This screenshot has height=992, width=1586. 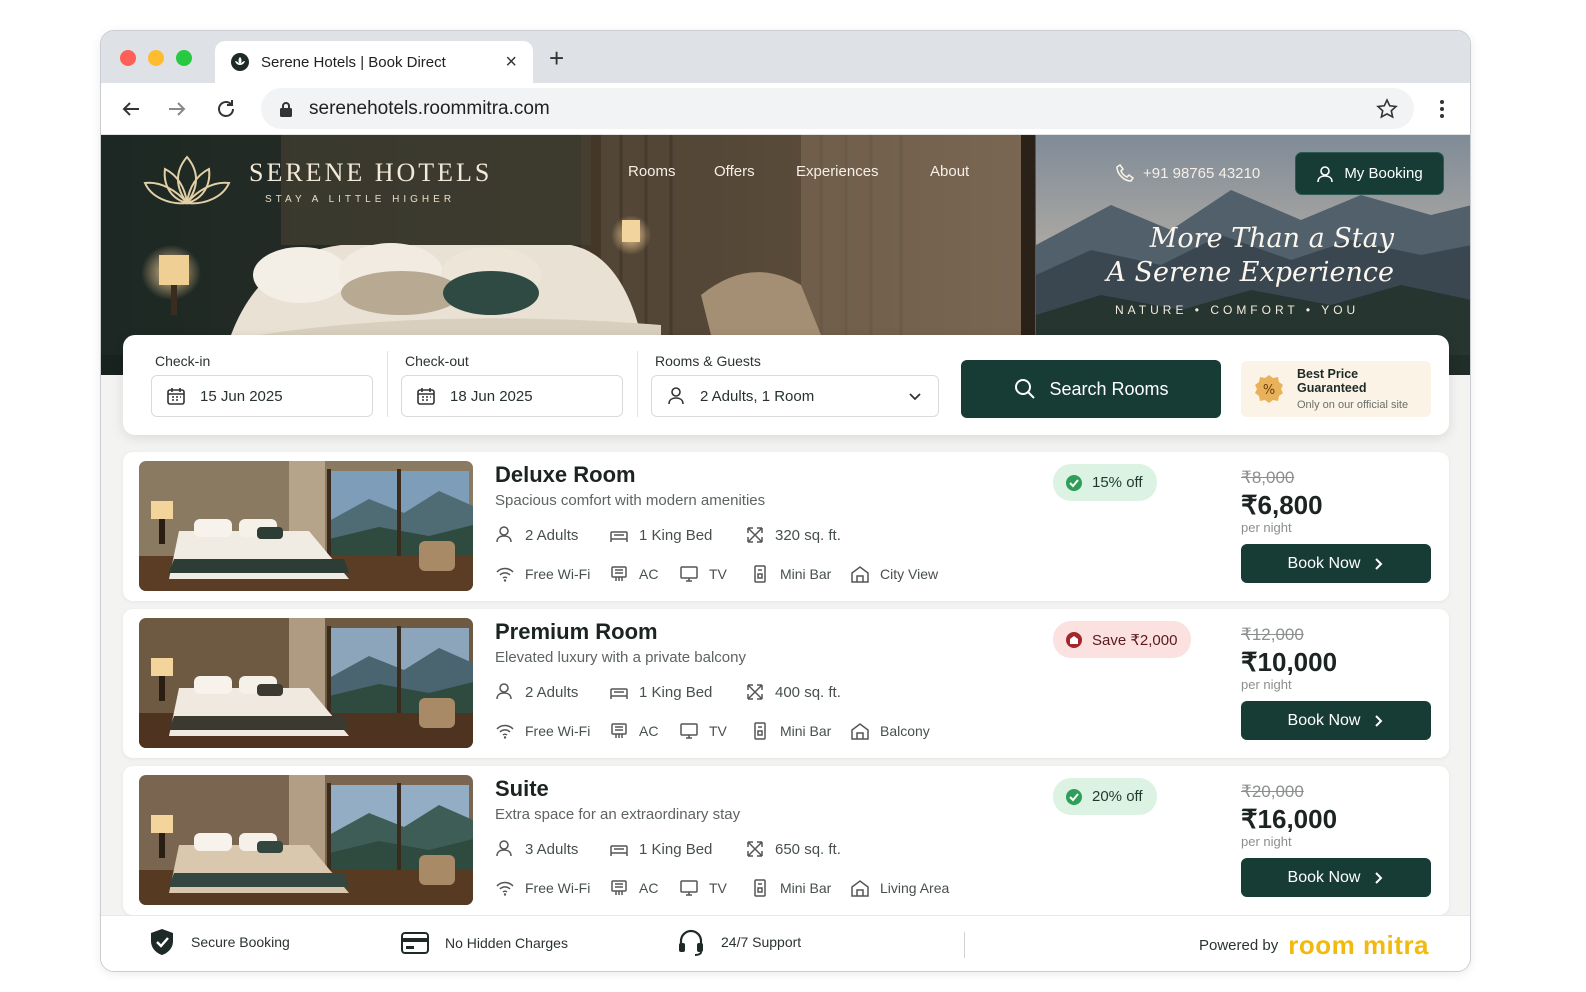 I want to click on amenity-wifi-label: Free Wi-Fi, so click(x=558, y=731).